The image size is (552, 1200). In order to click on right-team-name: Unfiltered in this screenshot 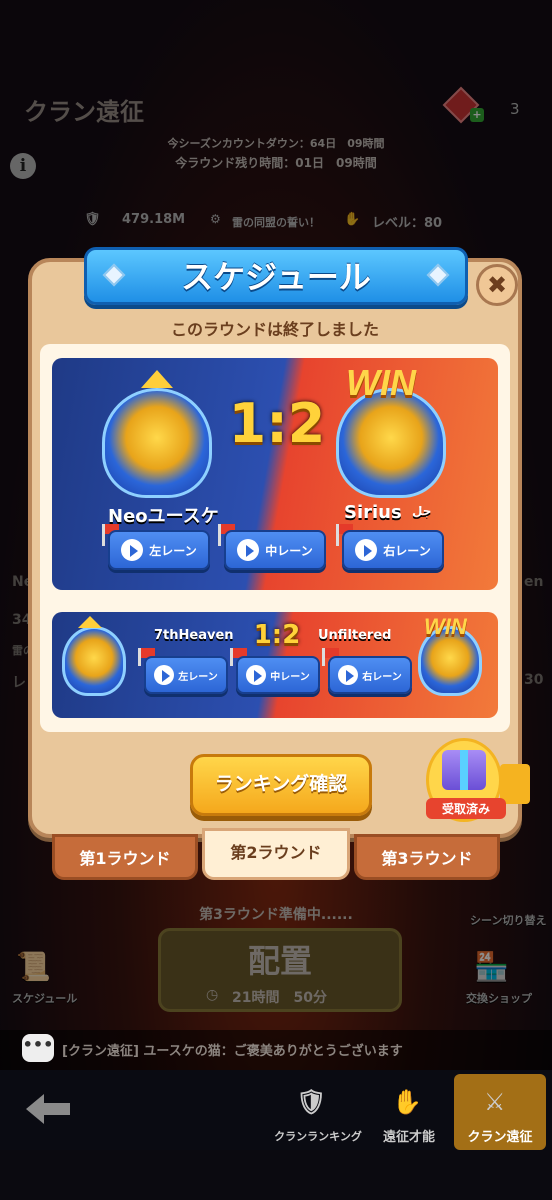, I will do `click(355, 635)`.